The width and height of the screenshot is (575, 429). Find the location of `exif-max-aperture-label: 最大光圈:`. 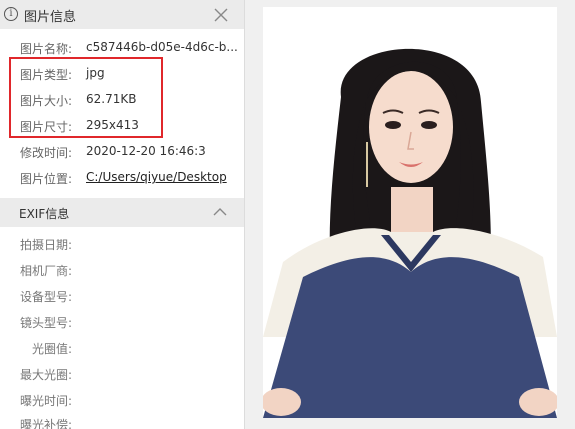

exif-max-aperture-label: 最大光圈: is located at coordinates (45, 375).